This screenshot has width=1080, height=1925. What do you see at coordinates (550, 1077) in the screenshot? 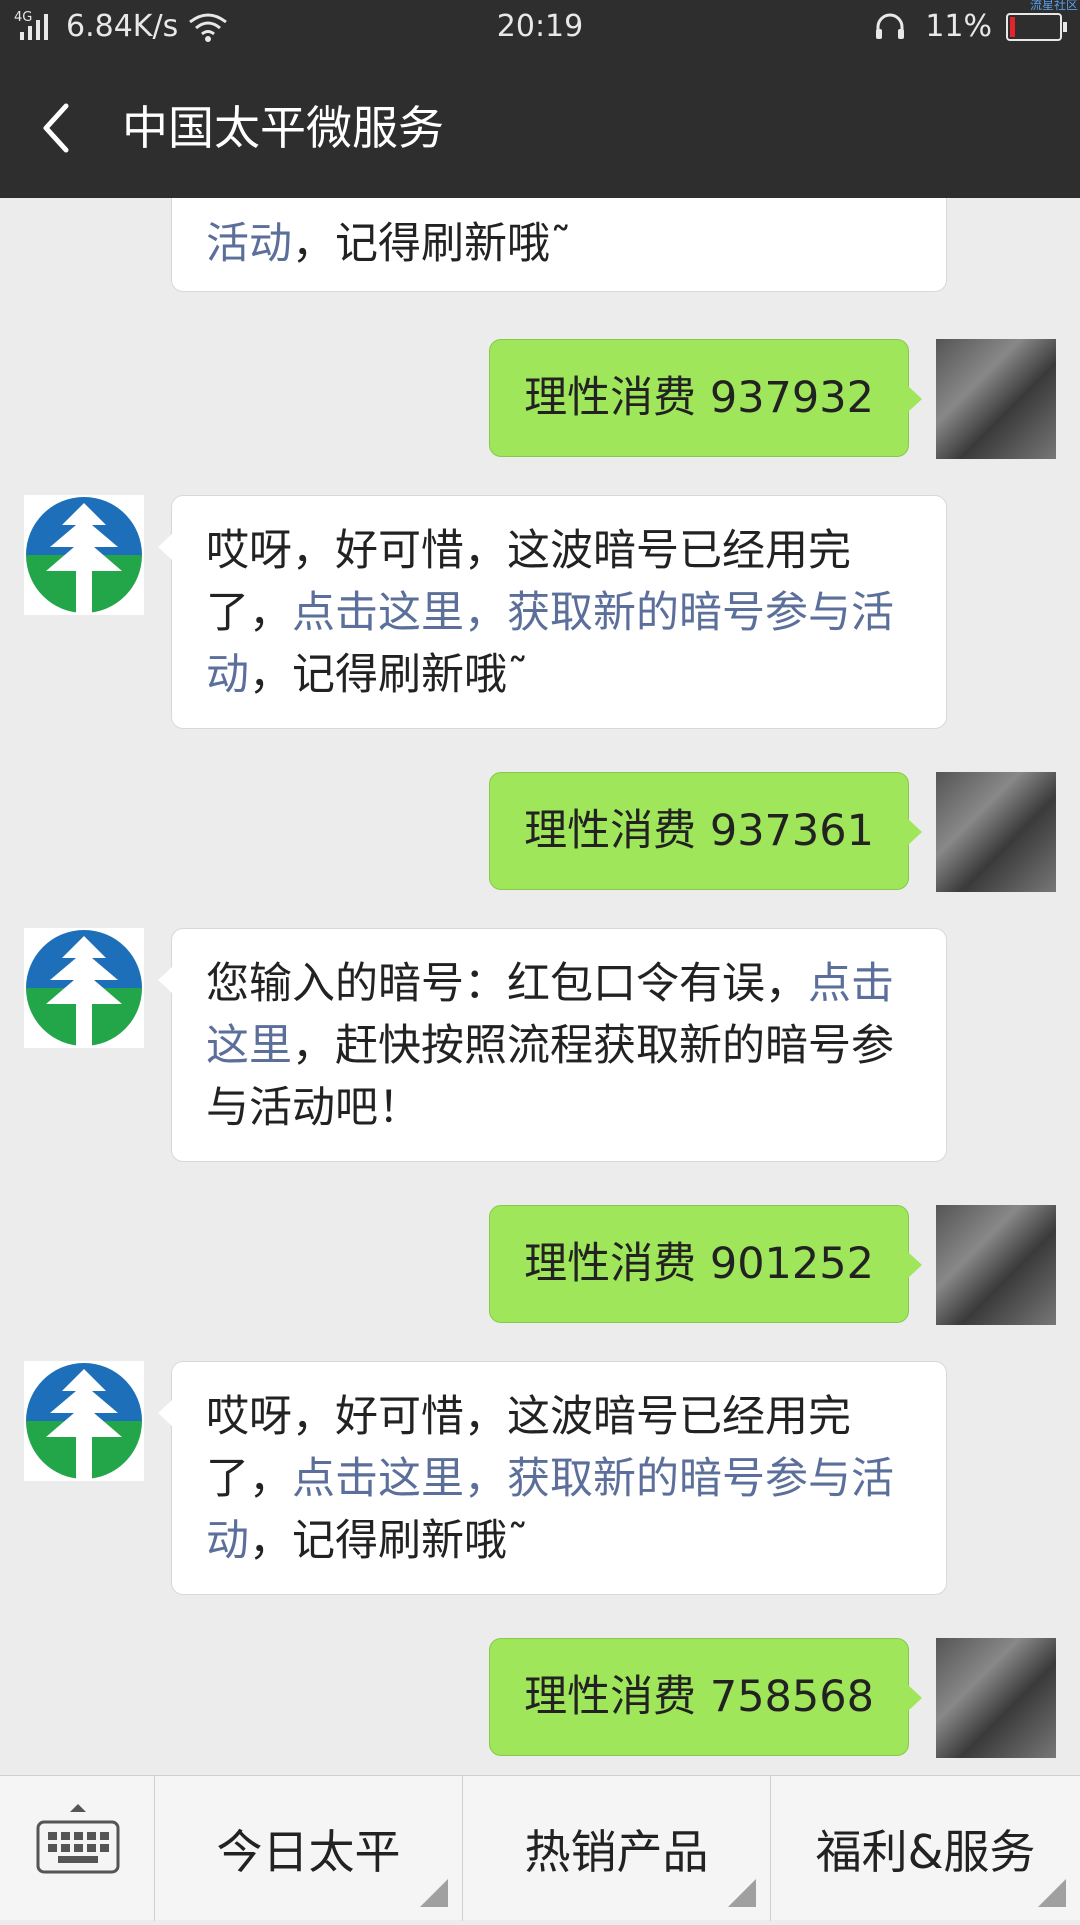
I see `message-text: ，赶快按照流程获取新的暗号参与活动吧！` at bounding box center [550, 1077].